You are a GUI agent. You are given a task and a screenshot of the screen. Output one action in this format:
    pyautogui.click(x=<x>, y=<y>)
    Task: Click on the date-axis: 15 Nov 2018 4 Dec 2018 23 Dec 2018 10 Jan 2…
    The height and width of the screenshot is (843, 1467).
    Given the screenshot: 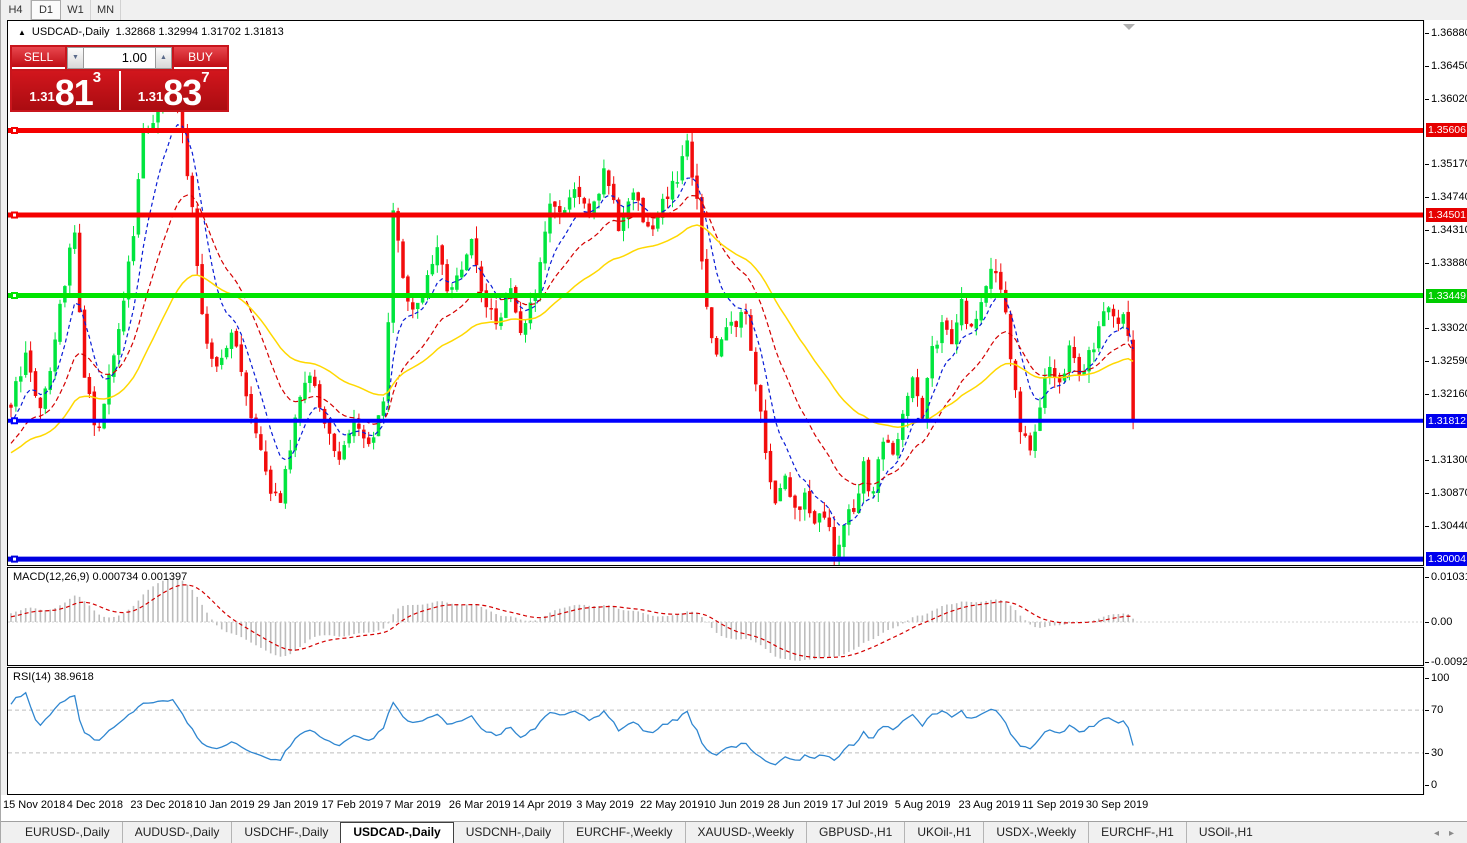 What is the action you would take?
    pyautogui.click(x=734, y=808)
    